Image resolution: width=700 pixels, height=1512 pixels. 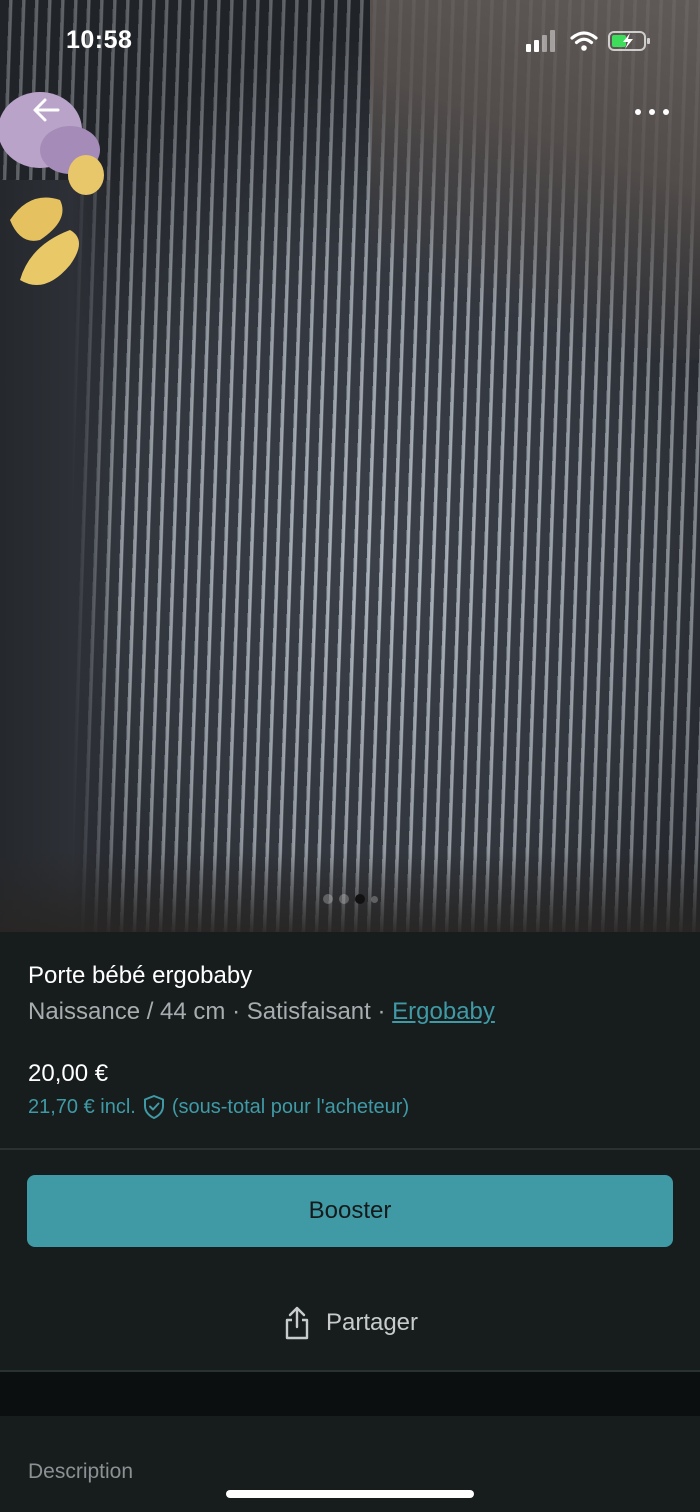 What do you see at coordinates (350, 1494) in the screenshot?
I see `home-indicator` at bounding box center [350, 1494].